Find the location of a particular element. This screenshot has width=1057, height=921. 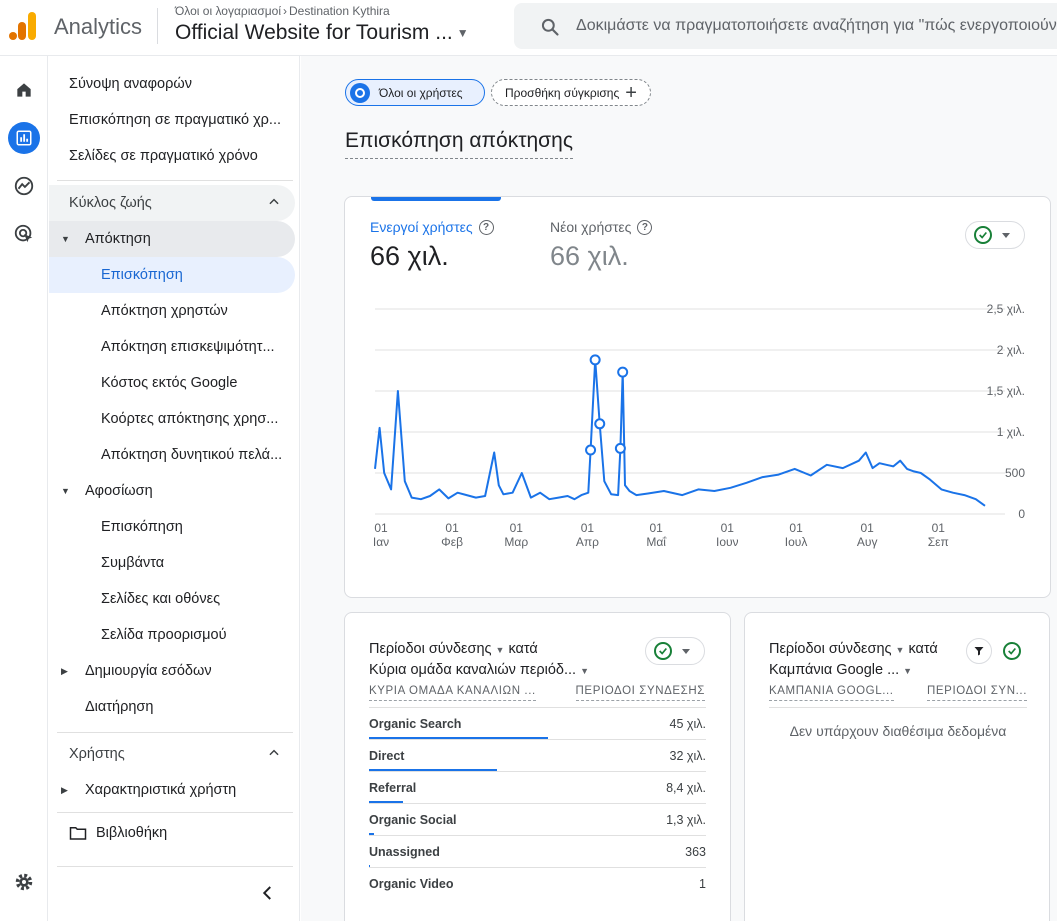

advertising-icon is located at coordinates (24, 234).